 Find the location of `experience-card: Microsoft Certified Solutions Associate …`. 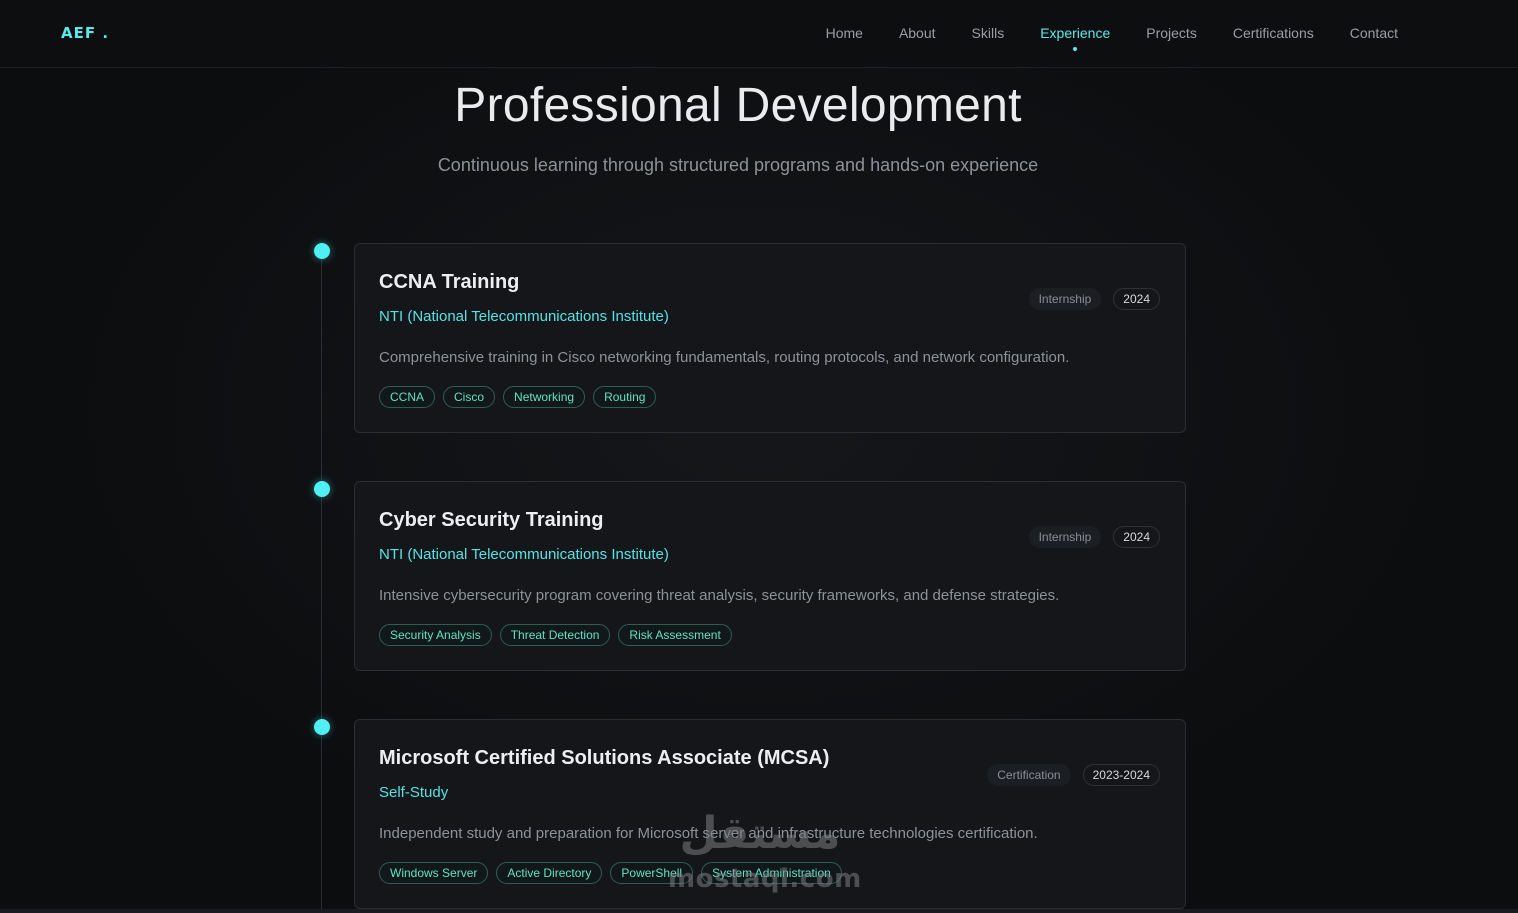

experience-card: Microsoft Certified Solutions Associate … is located at coordinates (770, 814).